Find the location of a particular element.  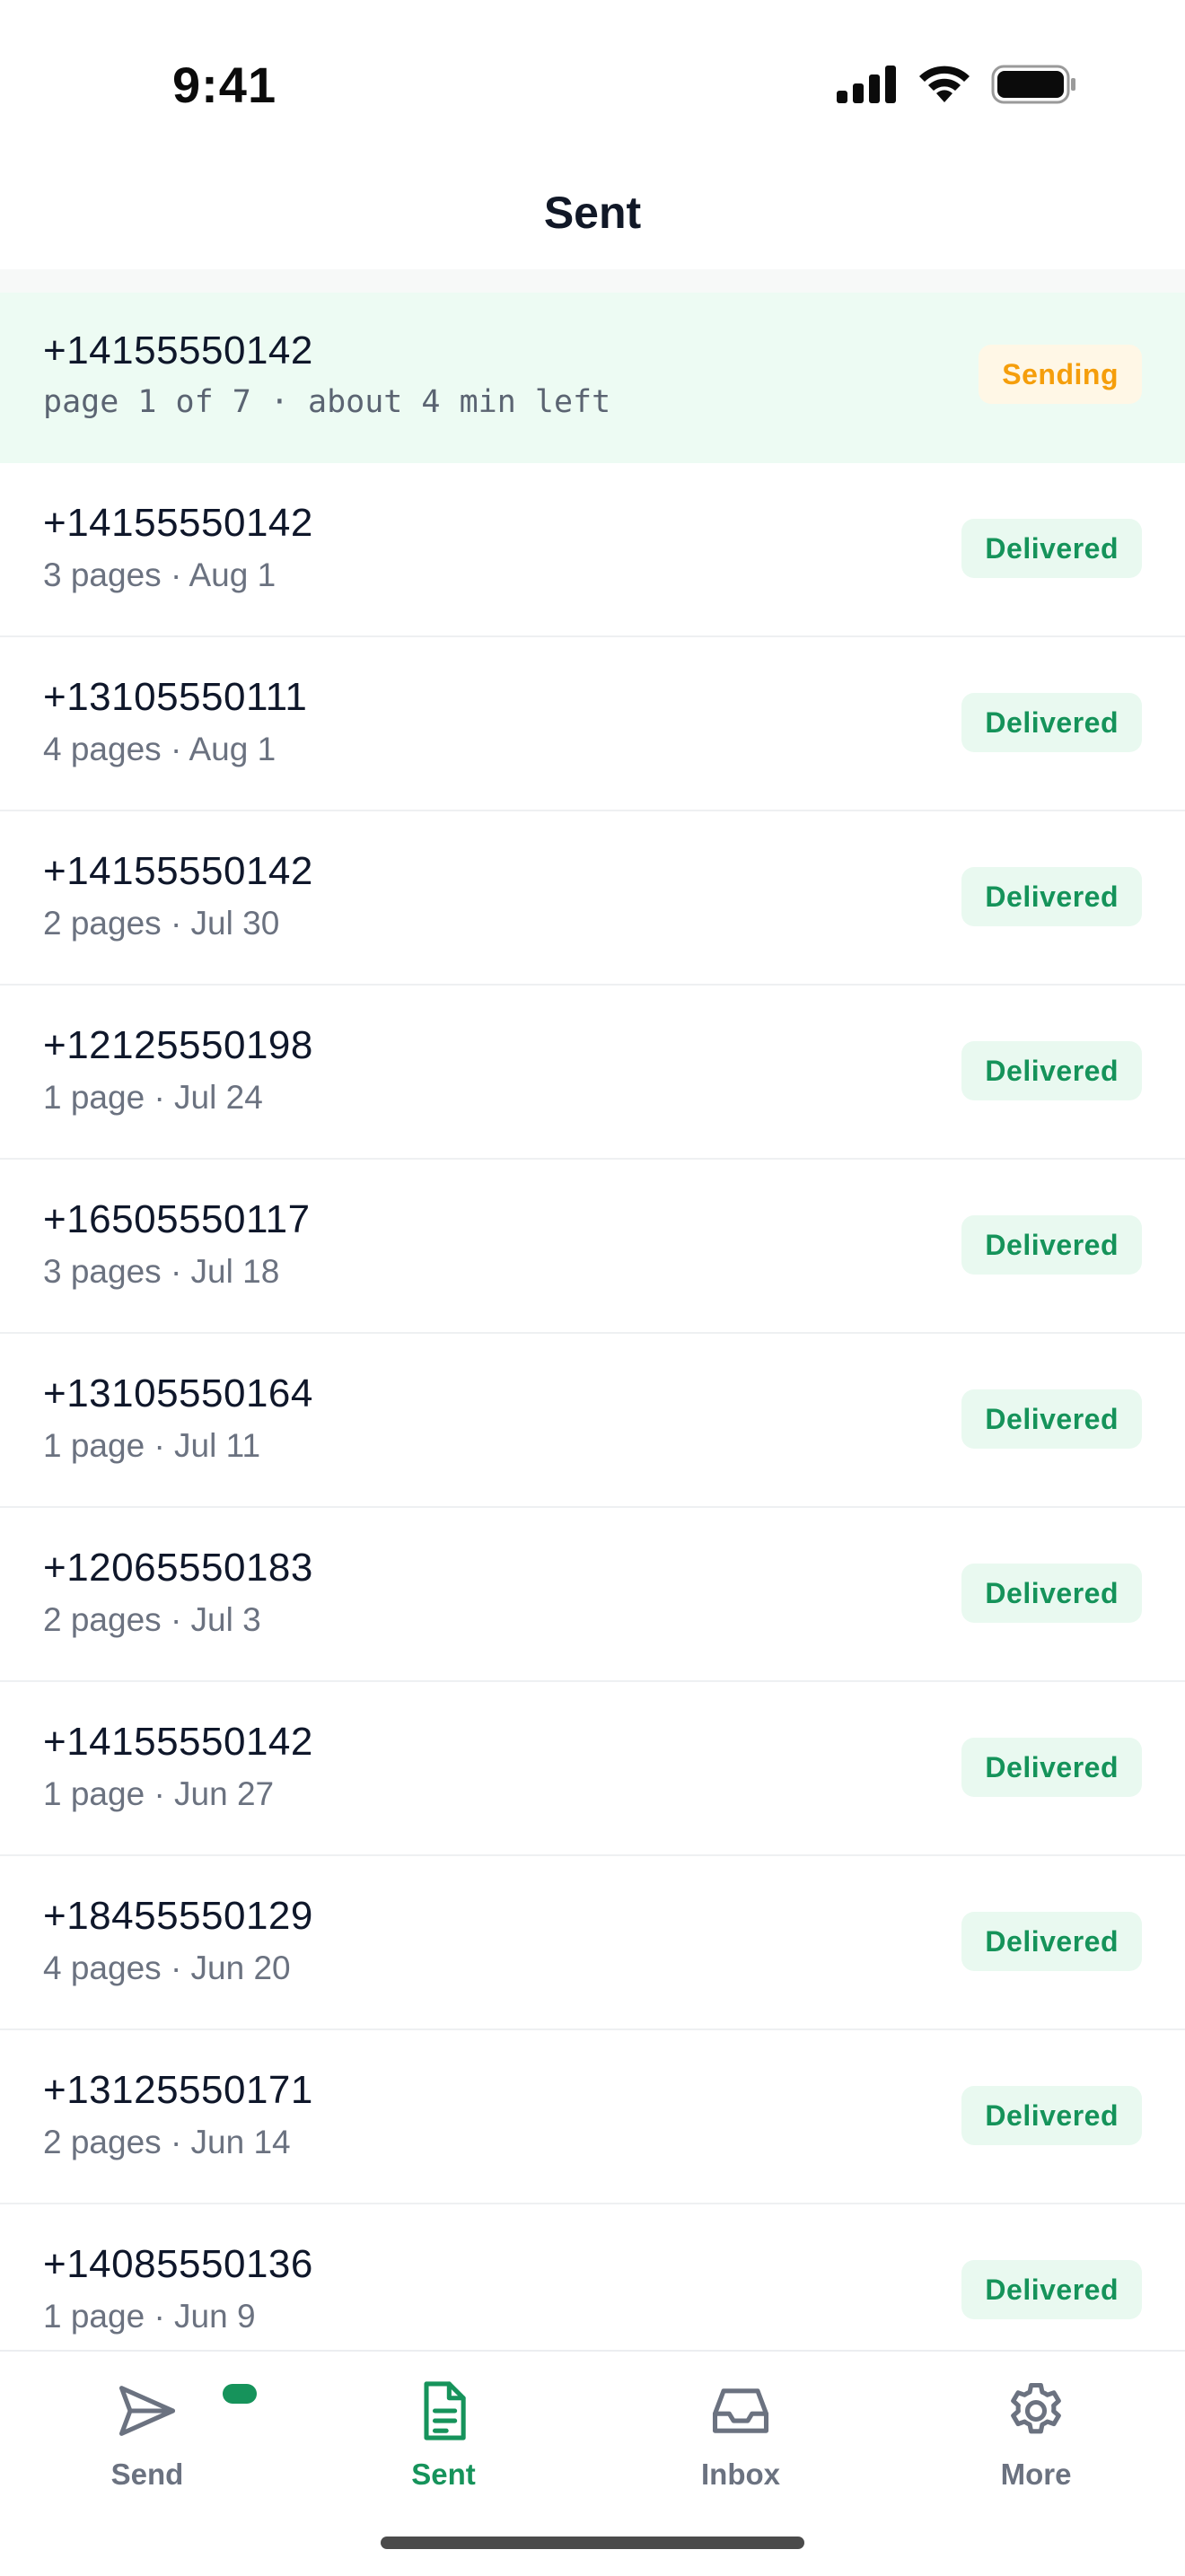

cellular-signal-icon is located at coordinates (866, 84).